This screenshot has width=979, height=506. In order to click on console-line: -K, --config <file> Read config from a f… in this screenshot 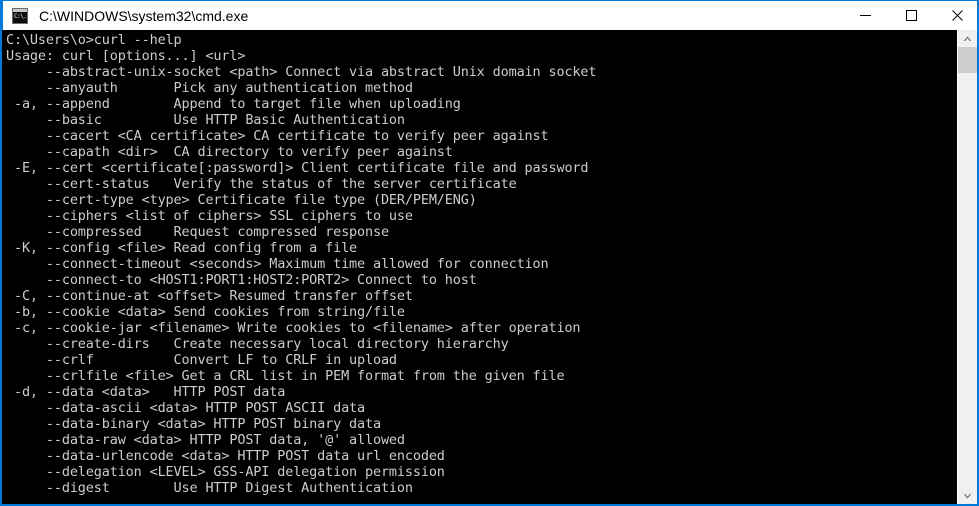, I will do `click(182, 248)`.